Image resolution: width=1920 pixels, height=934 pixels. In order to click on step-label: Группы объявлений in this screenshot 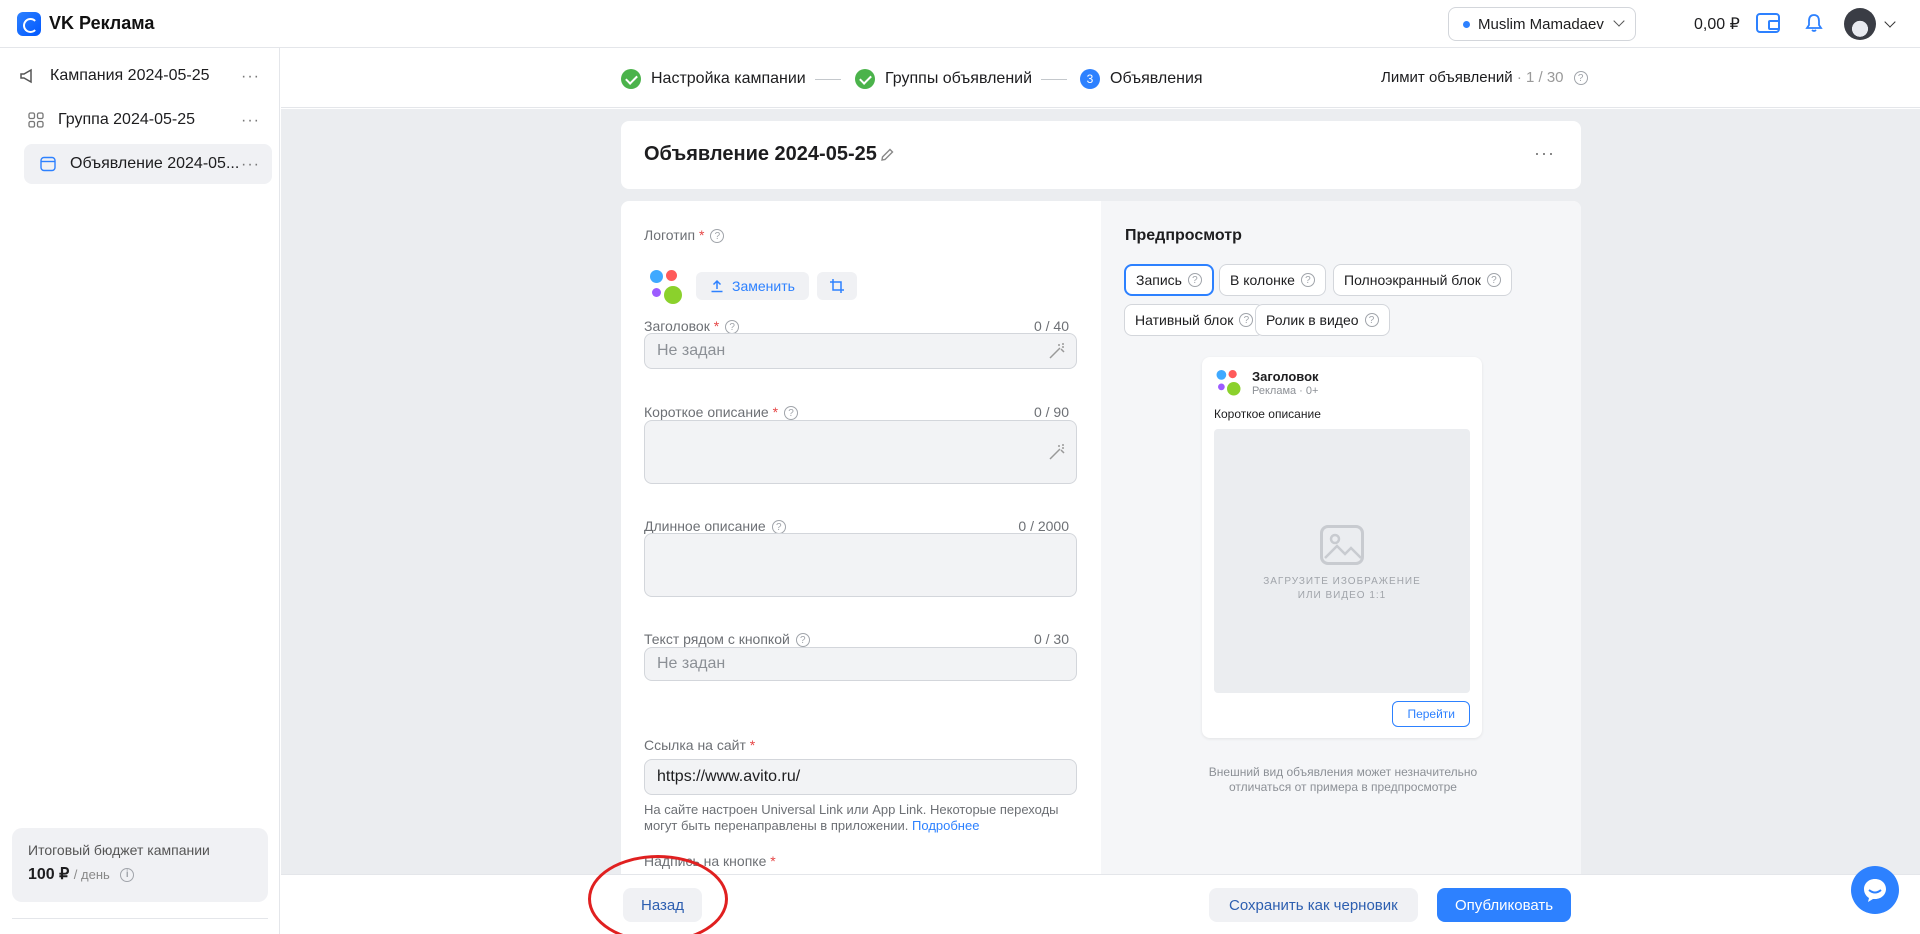, I will do `click(959, 78)`.